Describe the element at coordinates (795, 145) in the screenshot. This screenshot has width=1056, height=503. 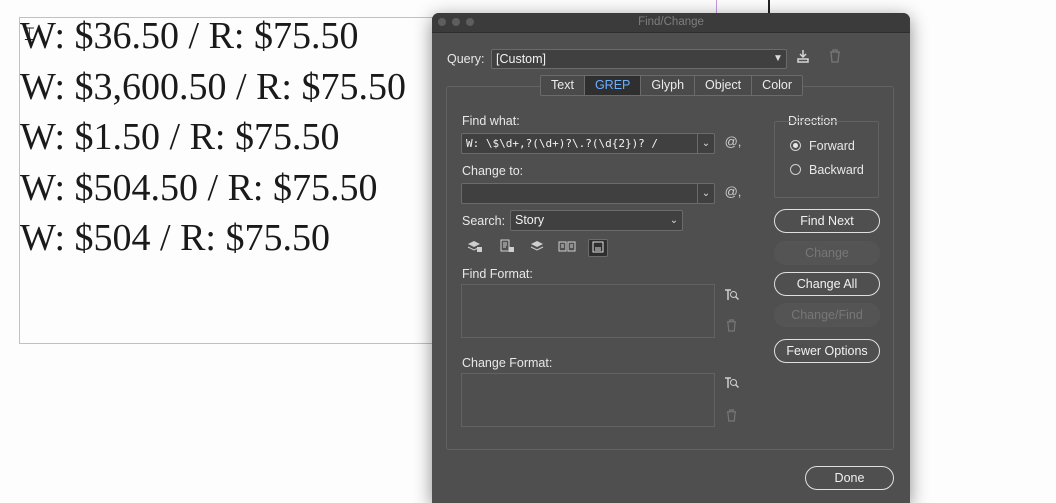
I see `forward-radio` at that location.